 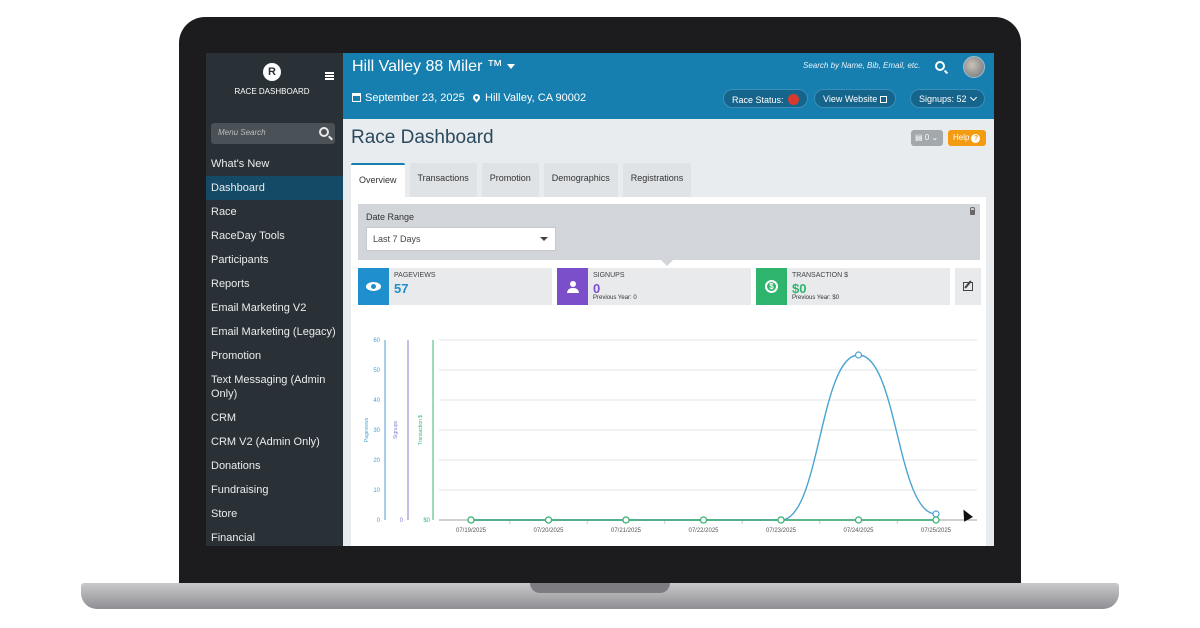 I want to click on sidebar-item-participants: Participants, so click(x=274, y=260).